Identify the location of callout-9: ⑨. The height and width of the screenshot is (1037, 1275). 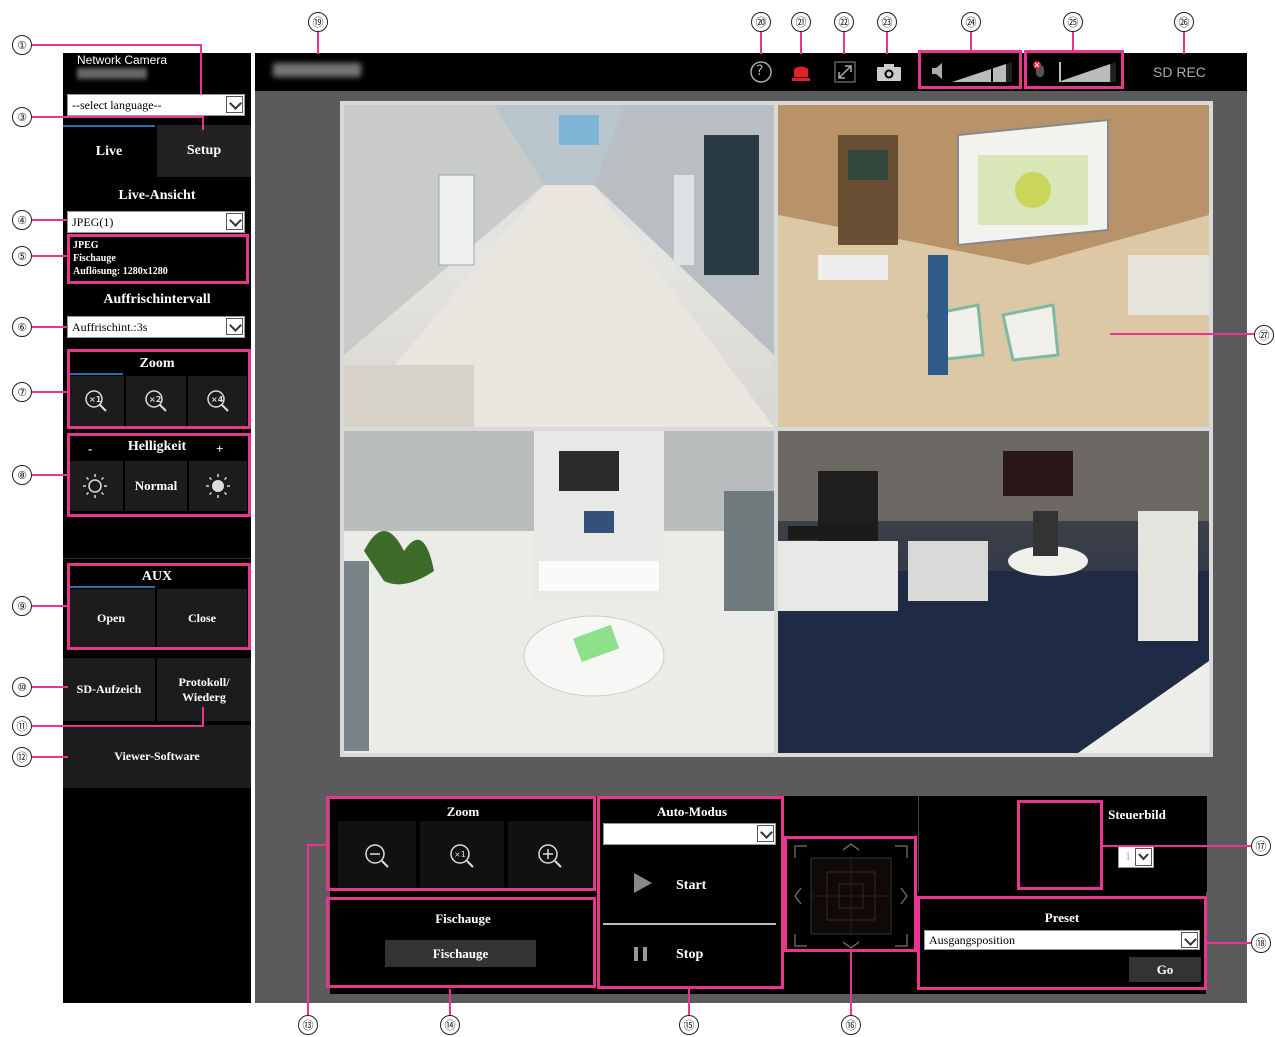
(22, 606).